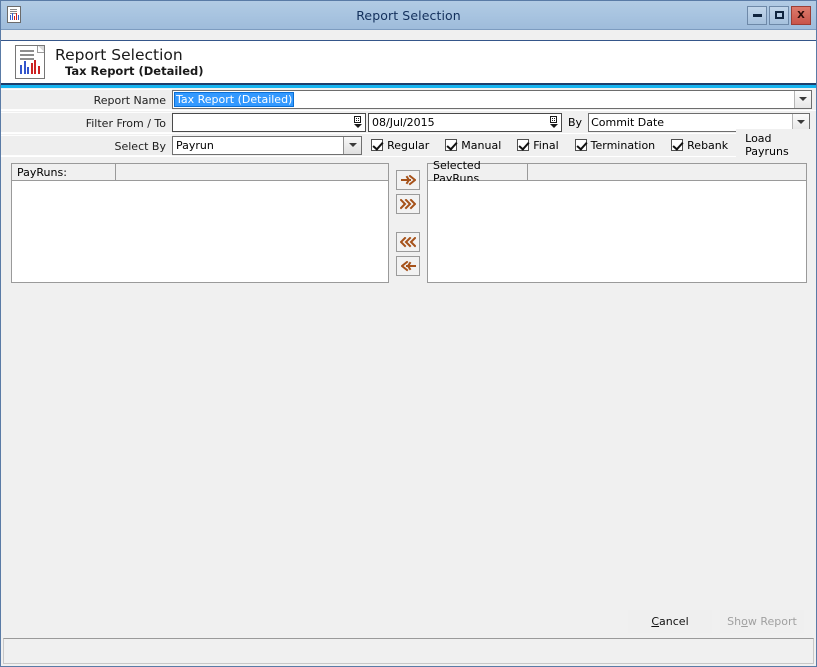 Image resolution: width=817 pixels, height=667 pixels. I want to click on double-arrow-right-icon, so click(408, 203).